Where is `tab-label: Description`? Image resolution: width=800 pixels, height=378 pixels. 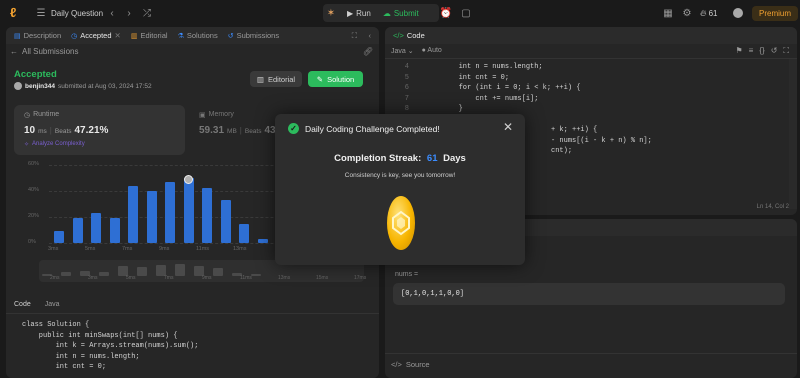
tab-label: Description is located at coordinates (42, 35).